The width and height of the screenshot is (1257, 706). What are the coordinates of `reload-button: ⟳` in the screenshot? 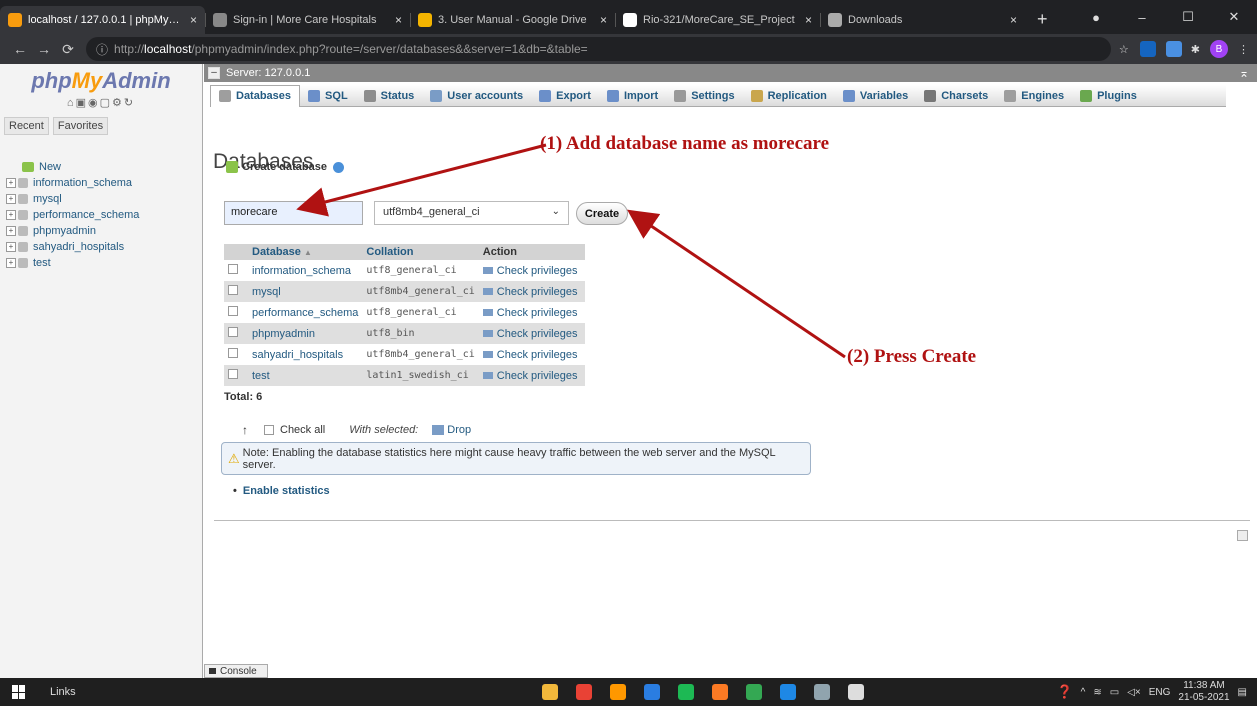 It's located at (68, 49).